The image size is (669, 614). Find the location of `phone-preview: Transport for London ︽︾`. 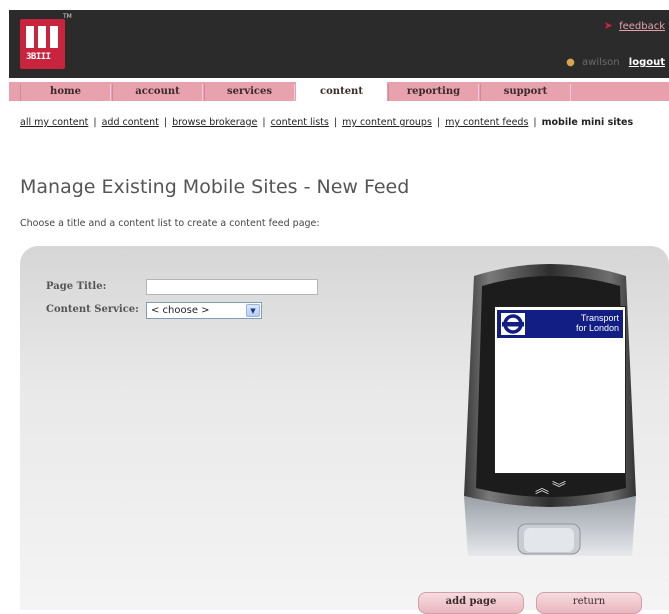

phone-preview: Transport for London ︽︾ is located at coordinates (540, 406).